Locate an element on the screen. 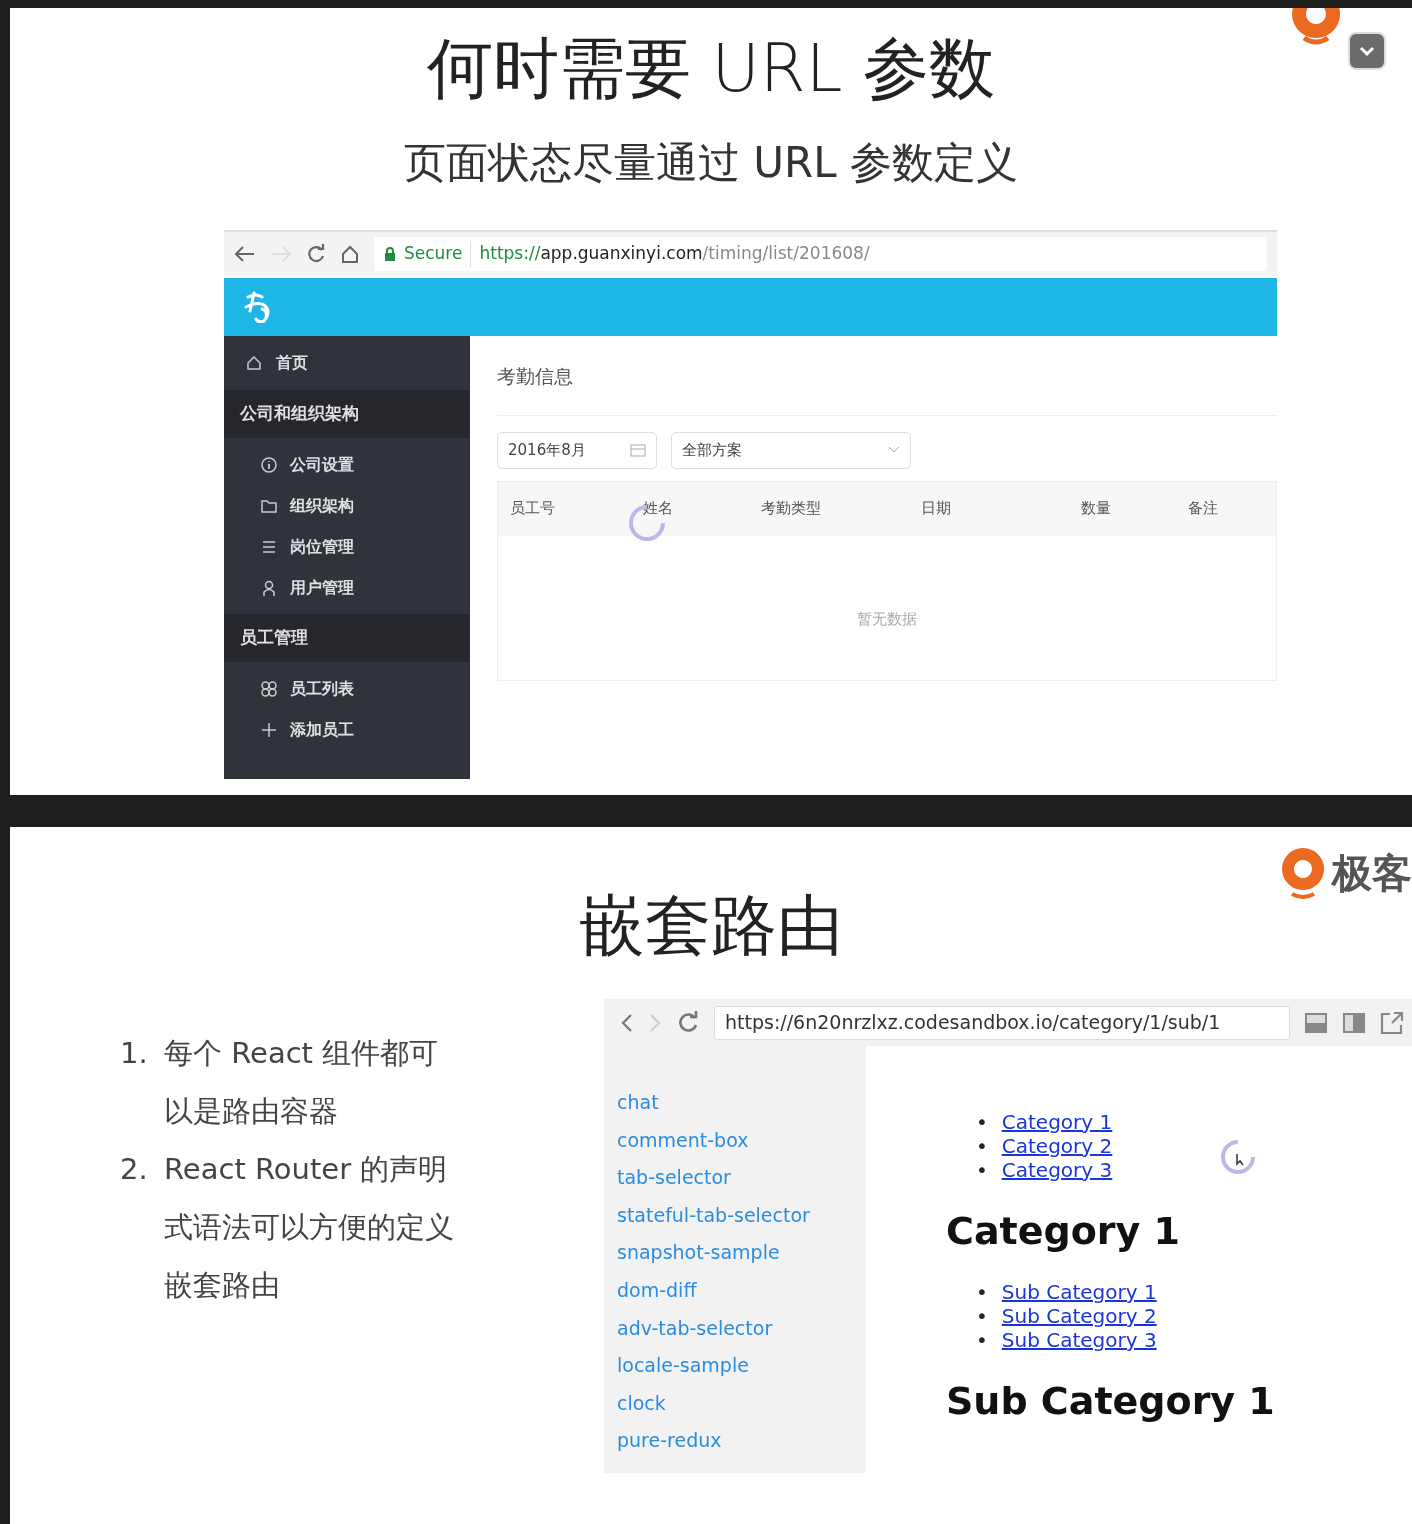 The width and height of the screenshot is (1412, 1524). vertical-split-icon is located at coordinates (1354, 1022).